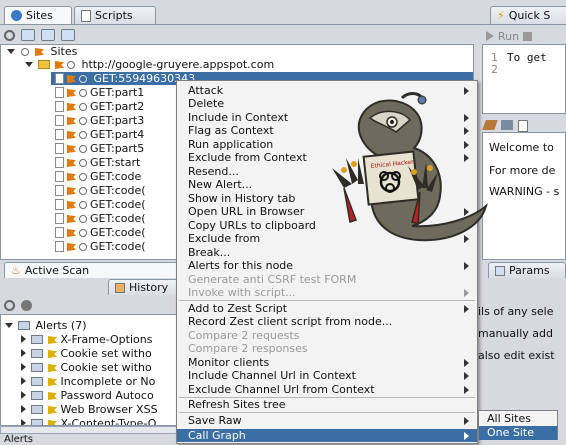 The width and height of the screenshot is (566, 445). What do you see at coordinates (327, 265) in the screenshot?
I see `menu-item-alerts-for-node: Alerts for this node` at bounding box center [327, 265].